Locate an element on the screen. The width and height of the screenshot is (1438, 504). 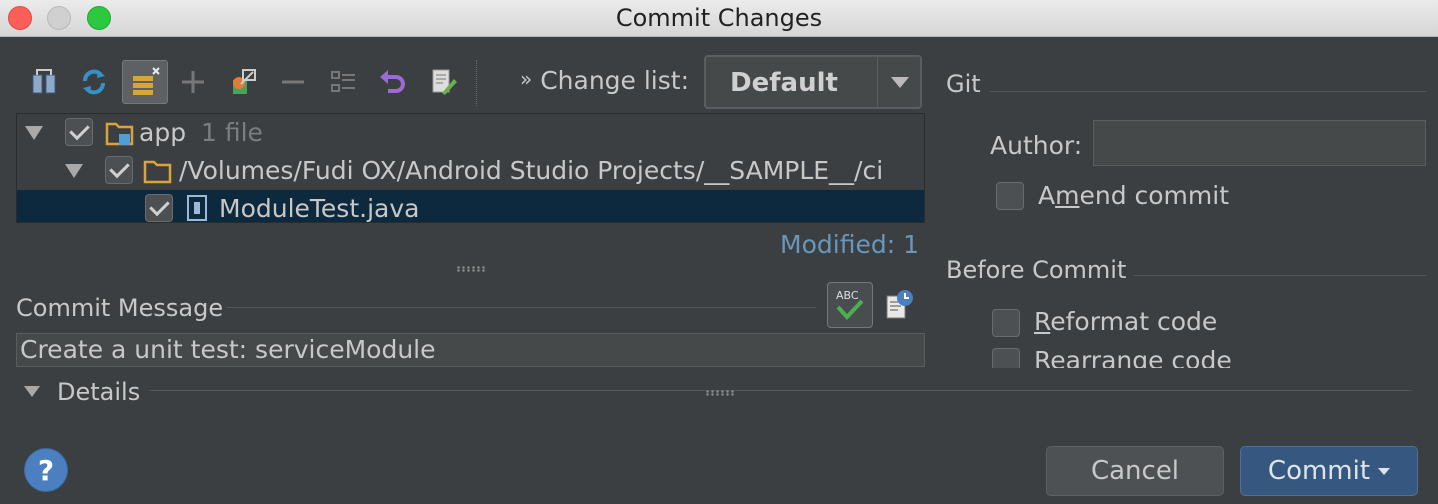
tree-node-label: ModuleTest.java is located at coordinates (319, 208).